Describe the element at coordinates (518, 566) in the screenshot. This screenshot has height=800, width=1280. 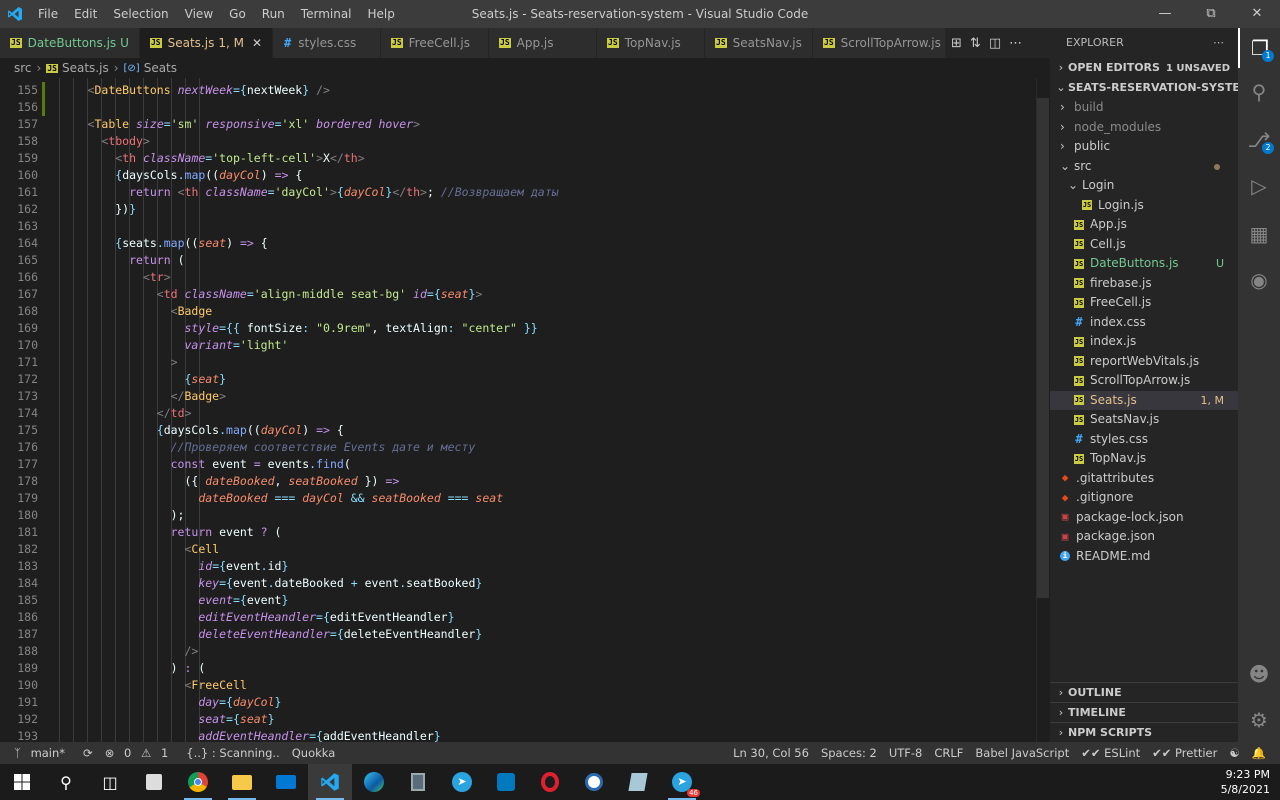
I see `code-line: 183 id={event.id}` at that location.